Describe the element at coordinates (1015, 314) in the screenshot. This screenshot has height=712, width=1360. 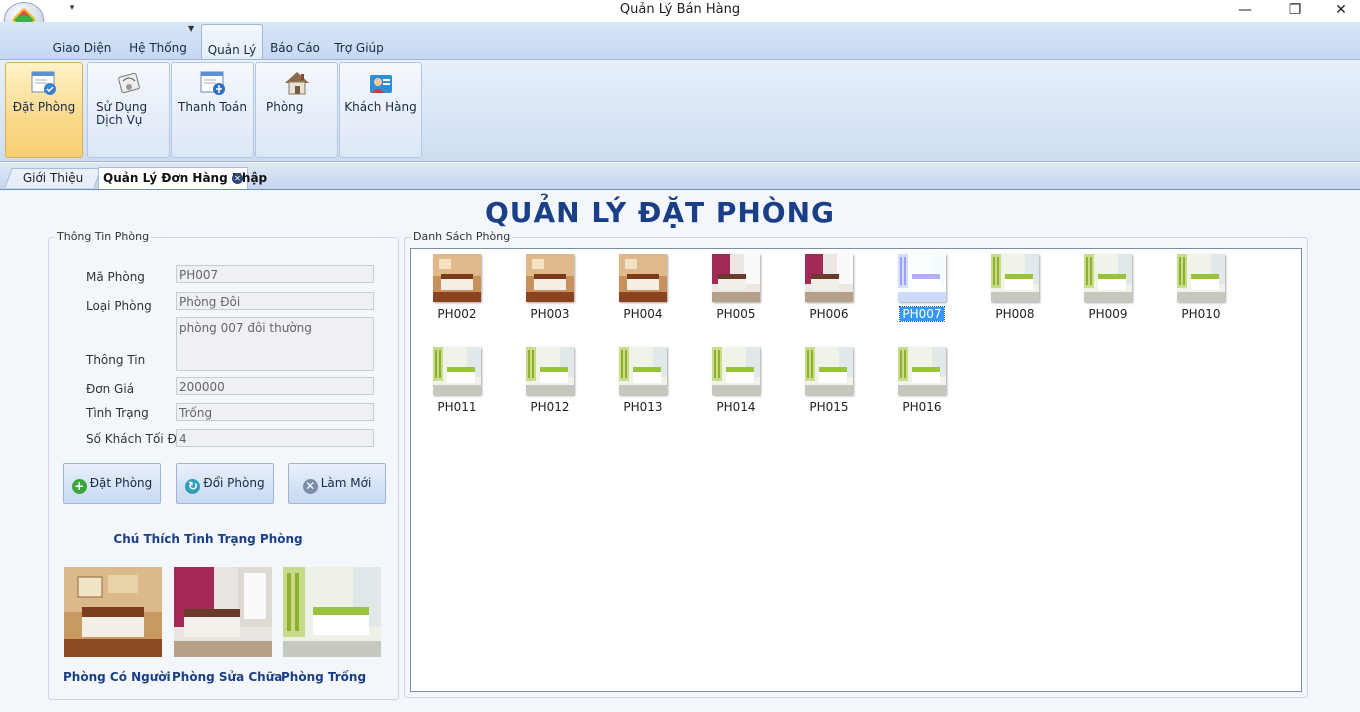
I see `room-id-label: PH008` at that location.